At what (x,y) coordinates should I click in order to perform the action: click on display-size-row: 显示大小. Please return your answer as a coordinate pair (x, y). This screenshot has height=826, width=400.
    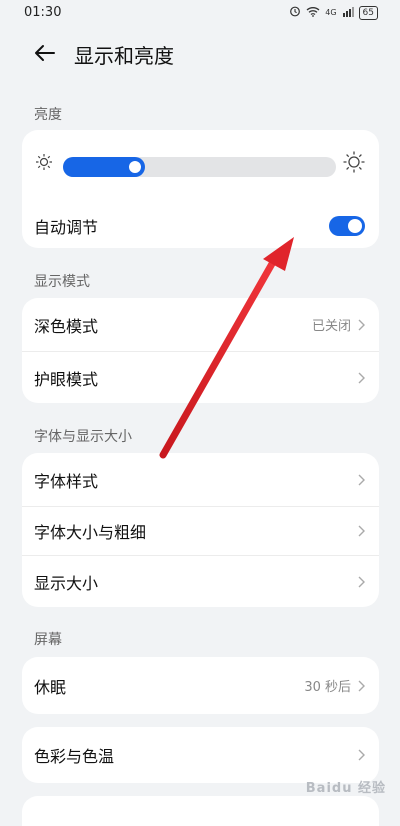
    Looking at the image, I should click on (200, 581).